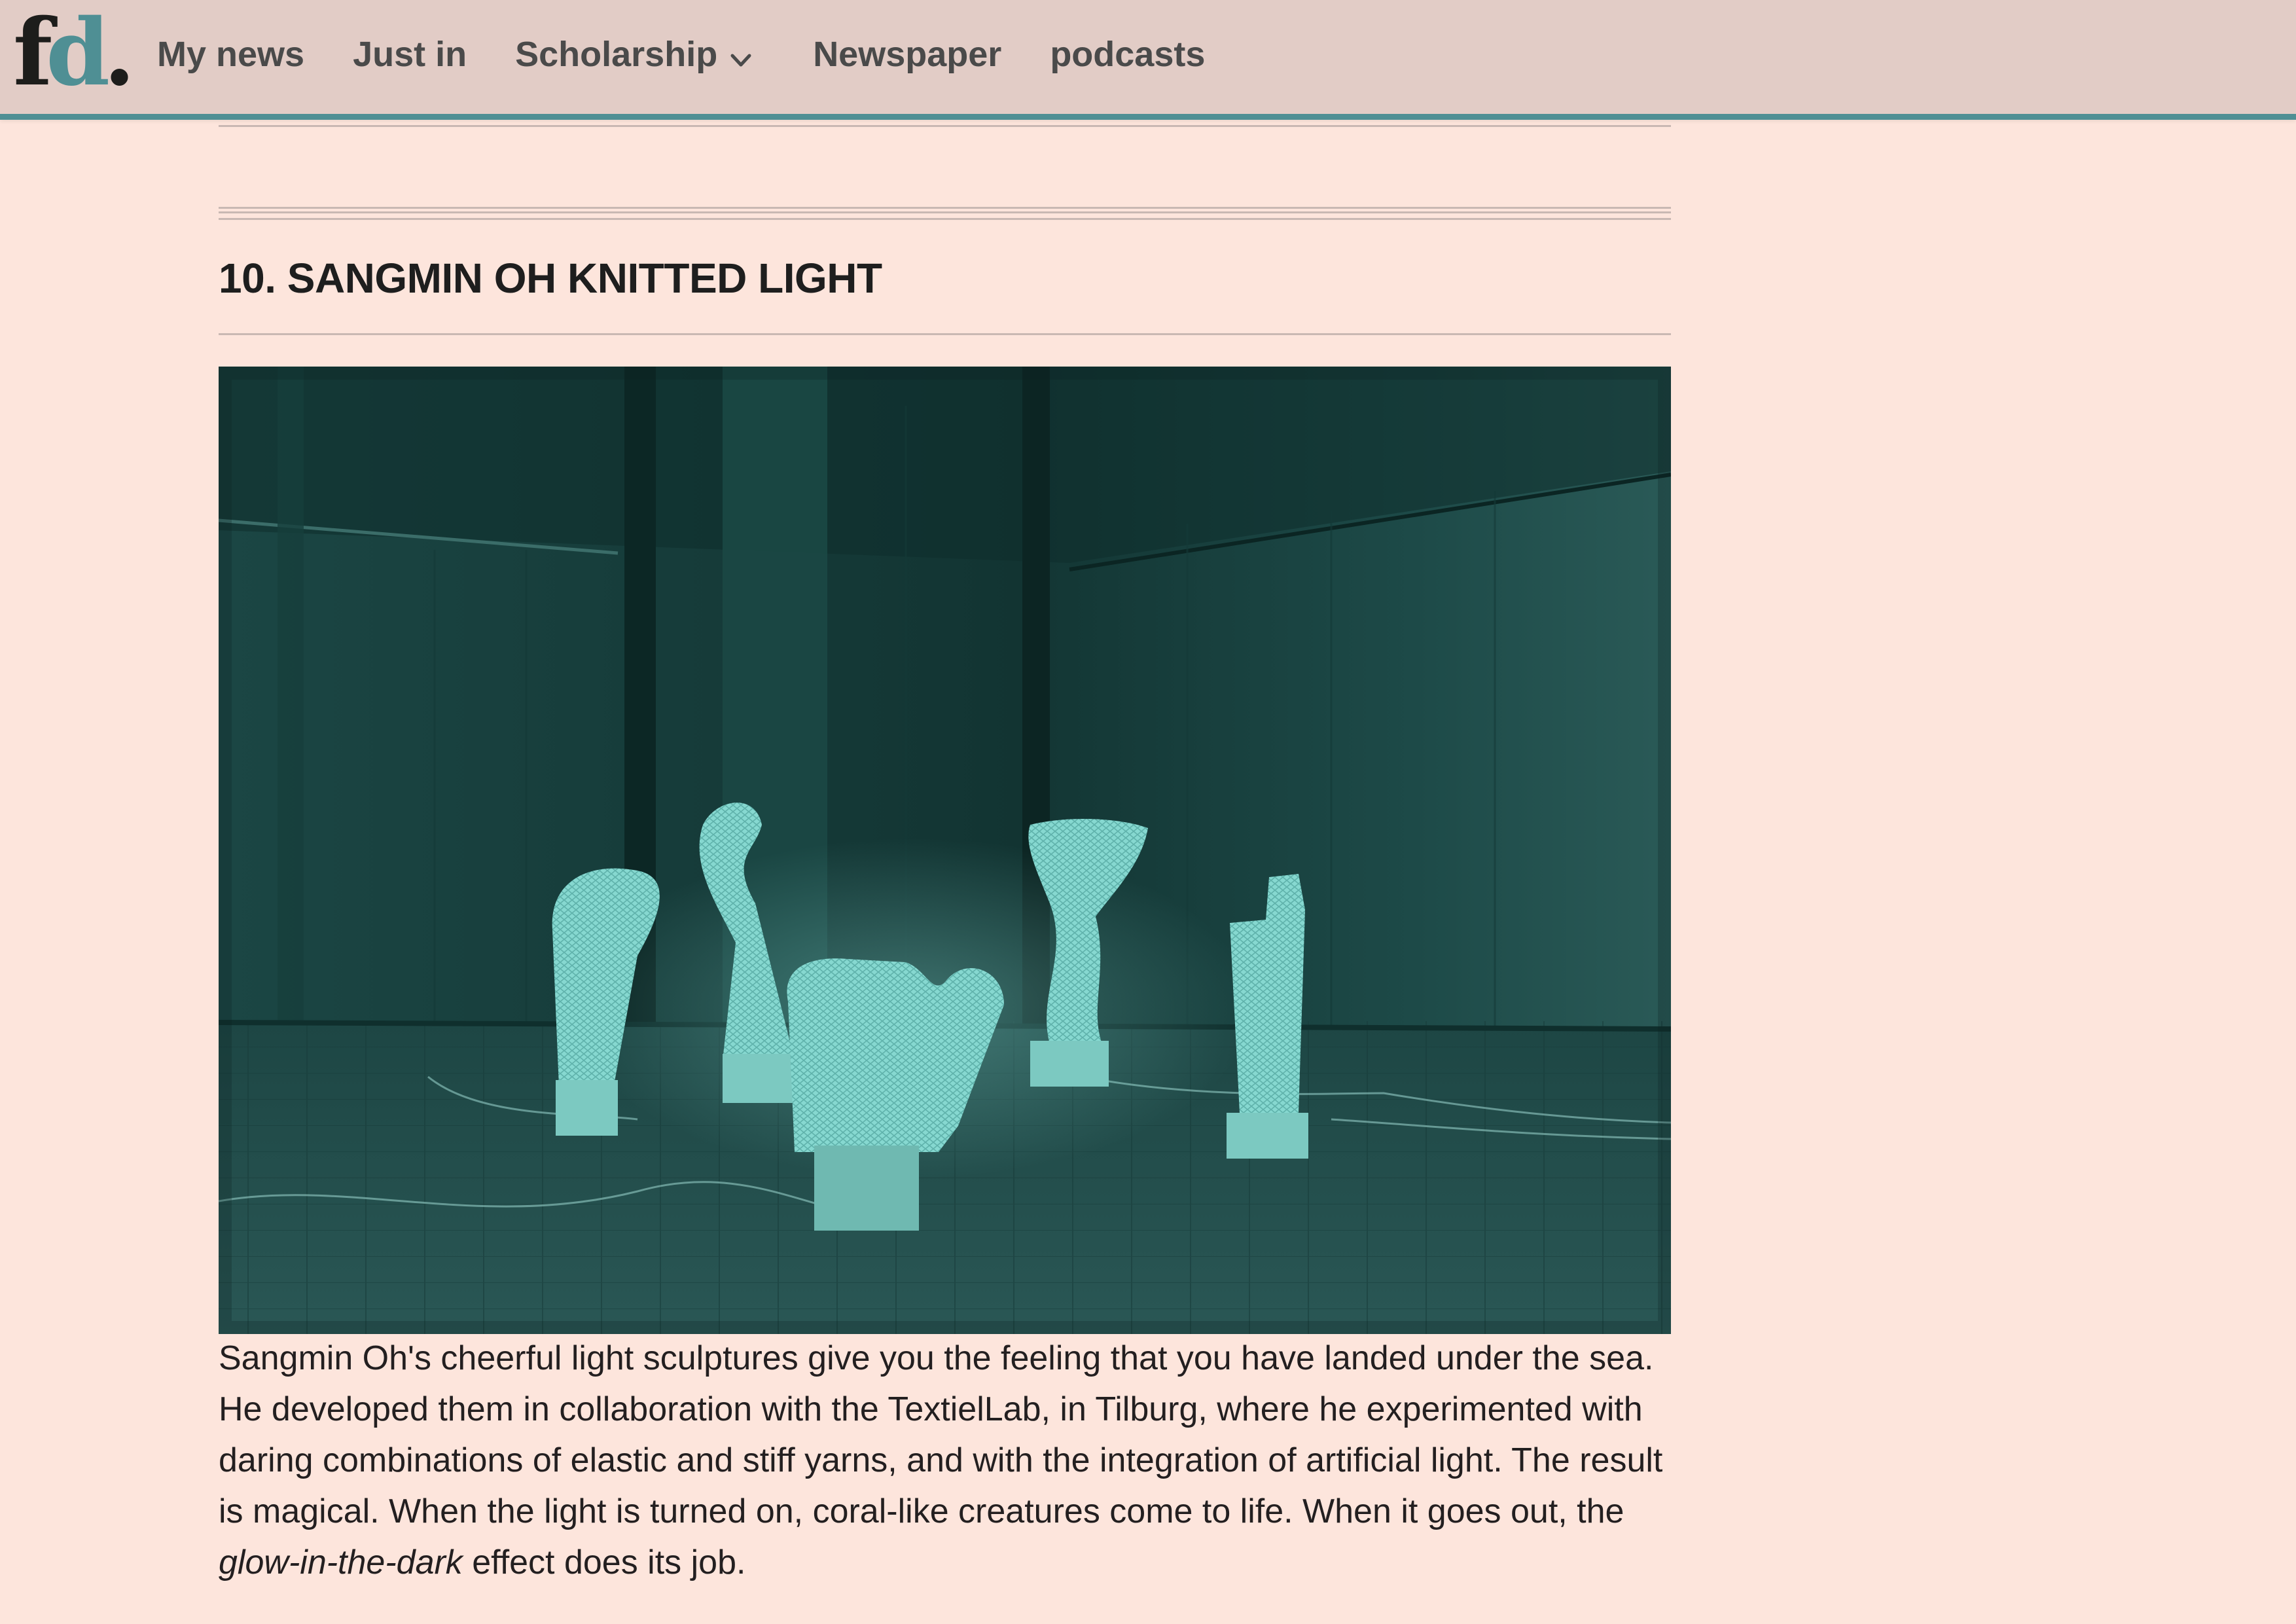 This screenshot has width=2296, height=1624. I want to click on nav-item-label: My news, so click(231, 54).